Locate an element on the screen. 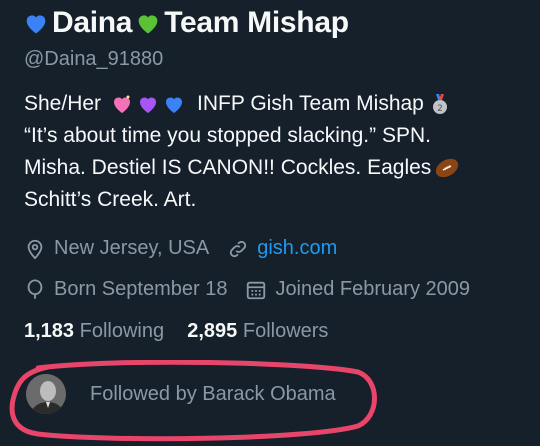 The width and height of the screenshot is (540, 446). location-text: New Jersey, USA is located at coordinates (132, 248).